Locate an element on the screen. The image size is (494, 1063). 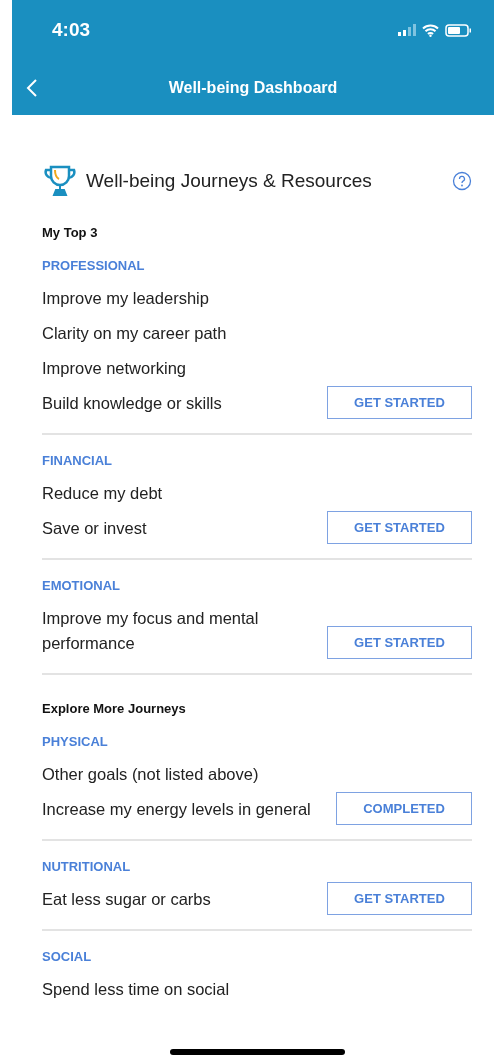
goal-item: Spend less time on social is located at coordinates (136, 989).